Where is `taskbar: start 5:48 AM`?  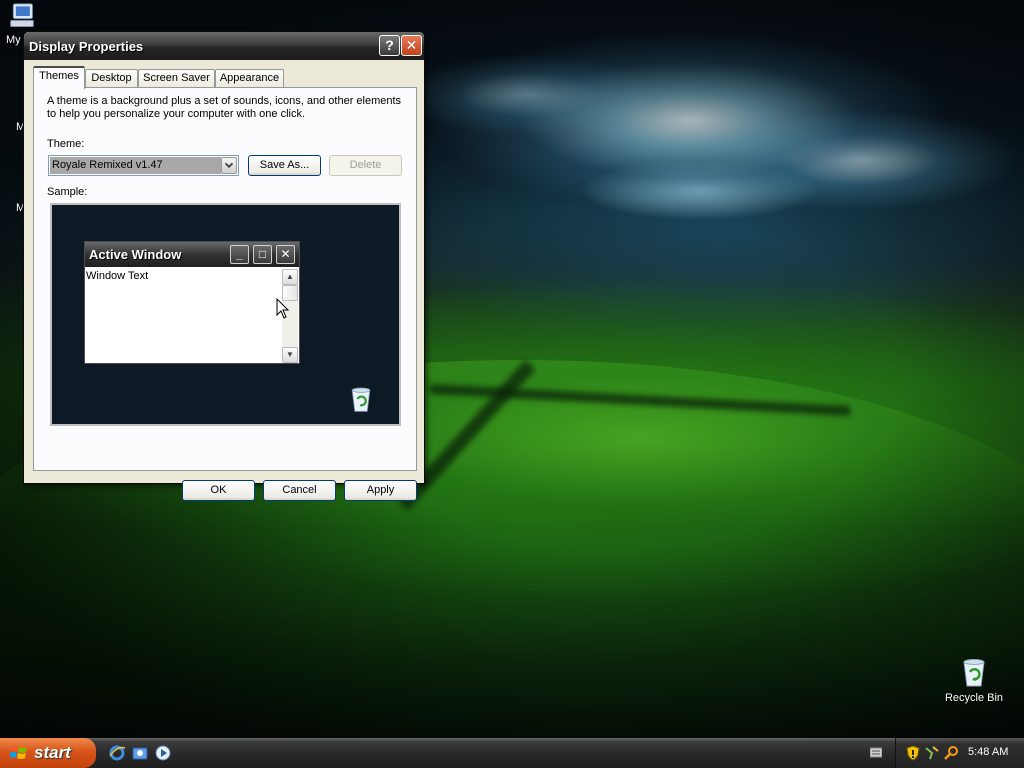
taskbar: start 5:48 AM is located at coordinates (512, 753).